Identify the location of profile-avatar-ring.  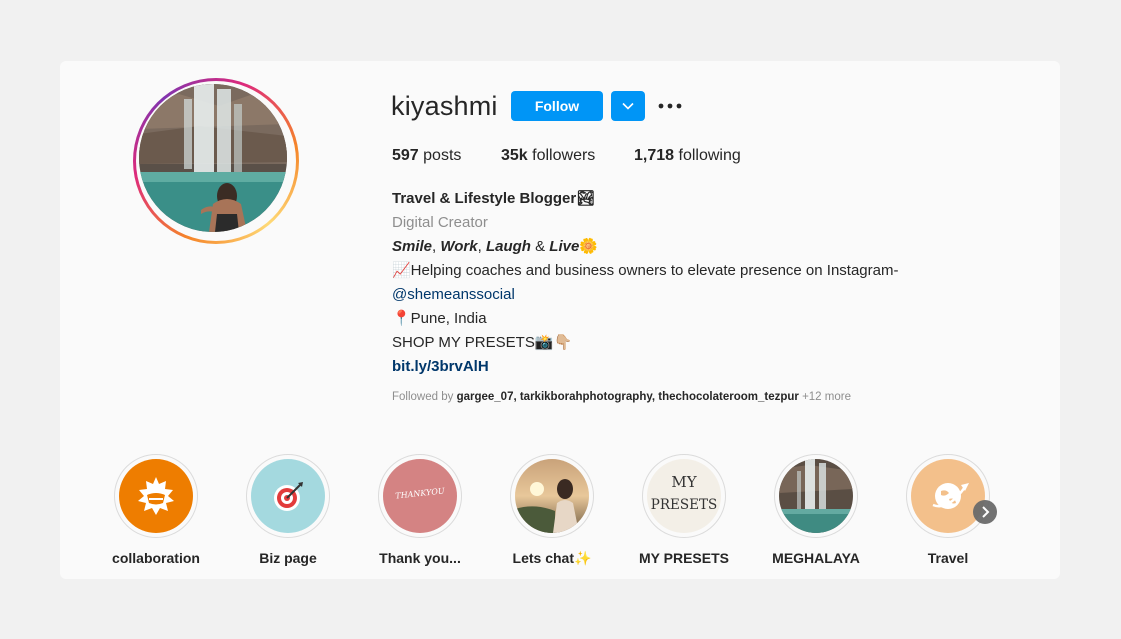
(216, 161).